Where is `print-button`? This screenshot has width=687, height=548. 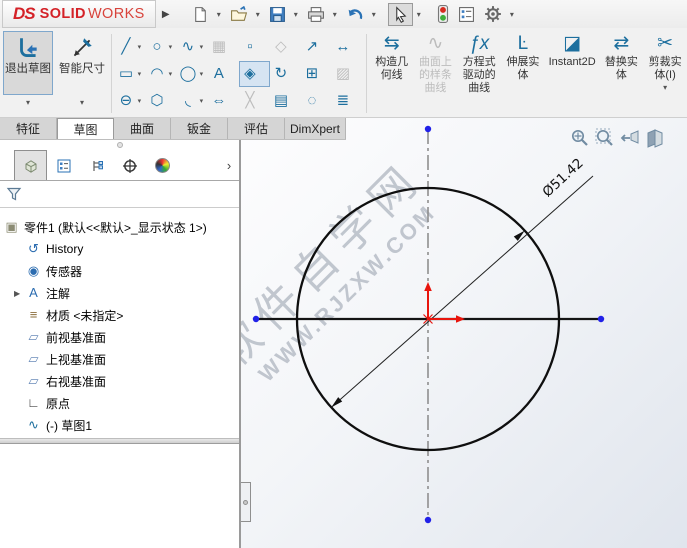
print-button is located at coordinates (316, 14).